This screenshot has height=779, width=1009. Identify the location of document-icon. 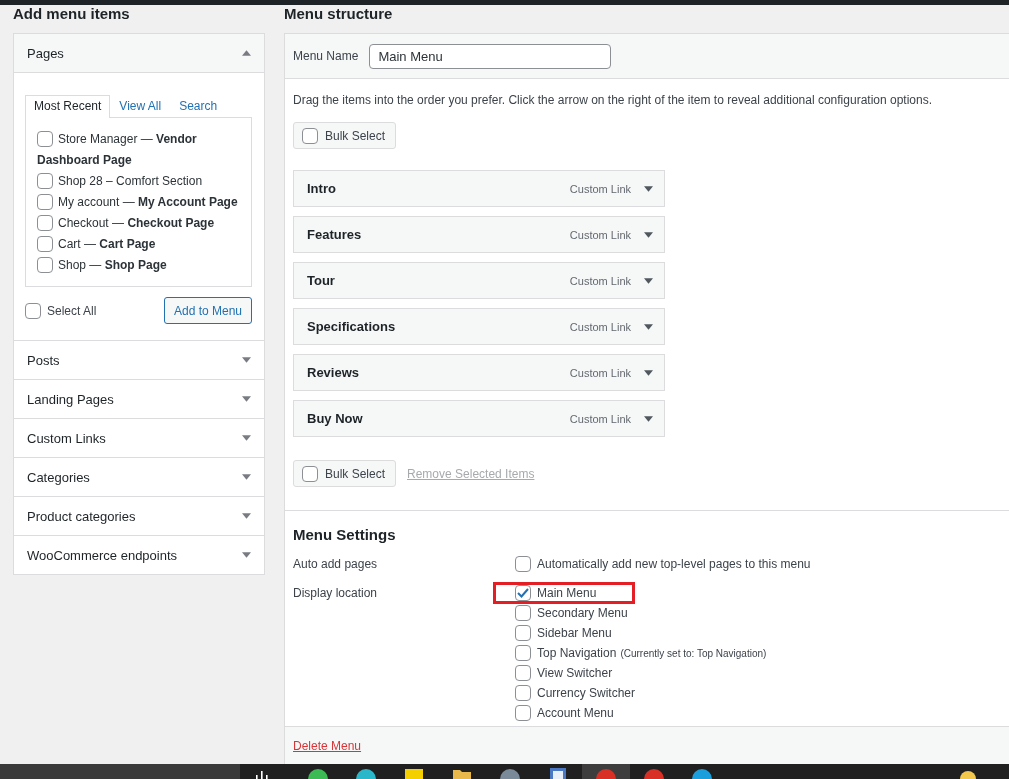
(558, 773).